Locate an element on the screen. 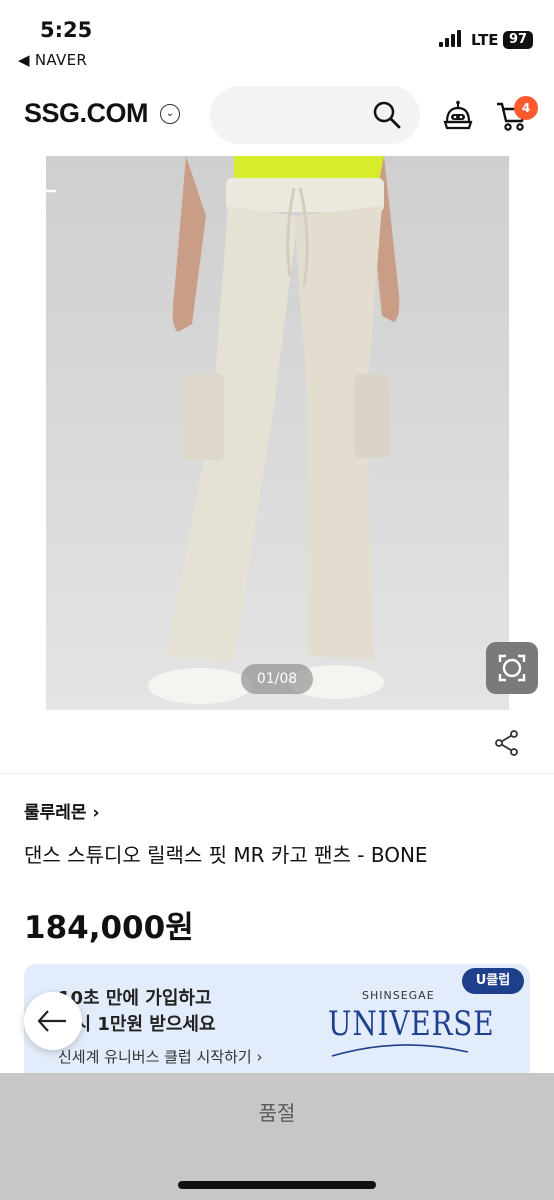 This screenshot has height=1200, width=554. universe-swoosh-icon is located at coordinates (400, 1050).